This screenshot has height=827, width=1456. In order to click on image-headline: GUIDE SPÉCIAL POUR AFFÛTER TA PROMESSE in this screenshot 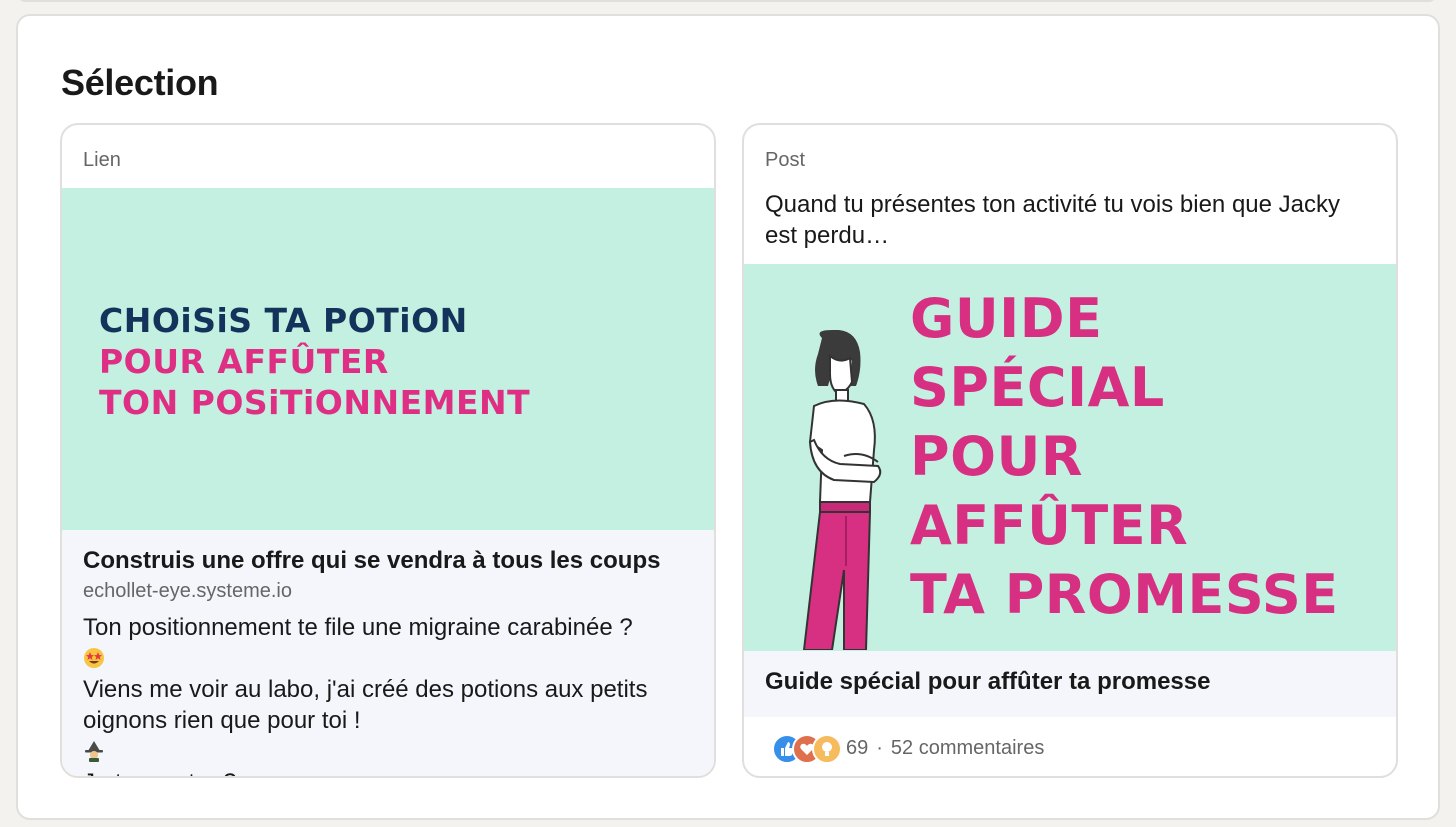, I will do `click(1124, 456)`.